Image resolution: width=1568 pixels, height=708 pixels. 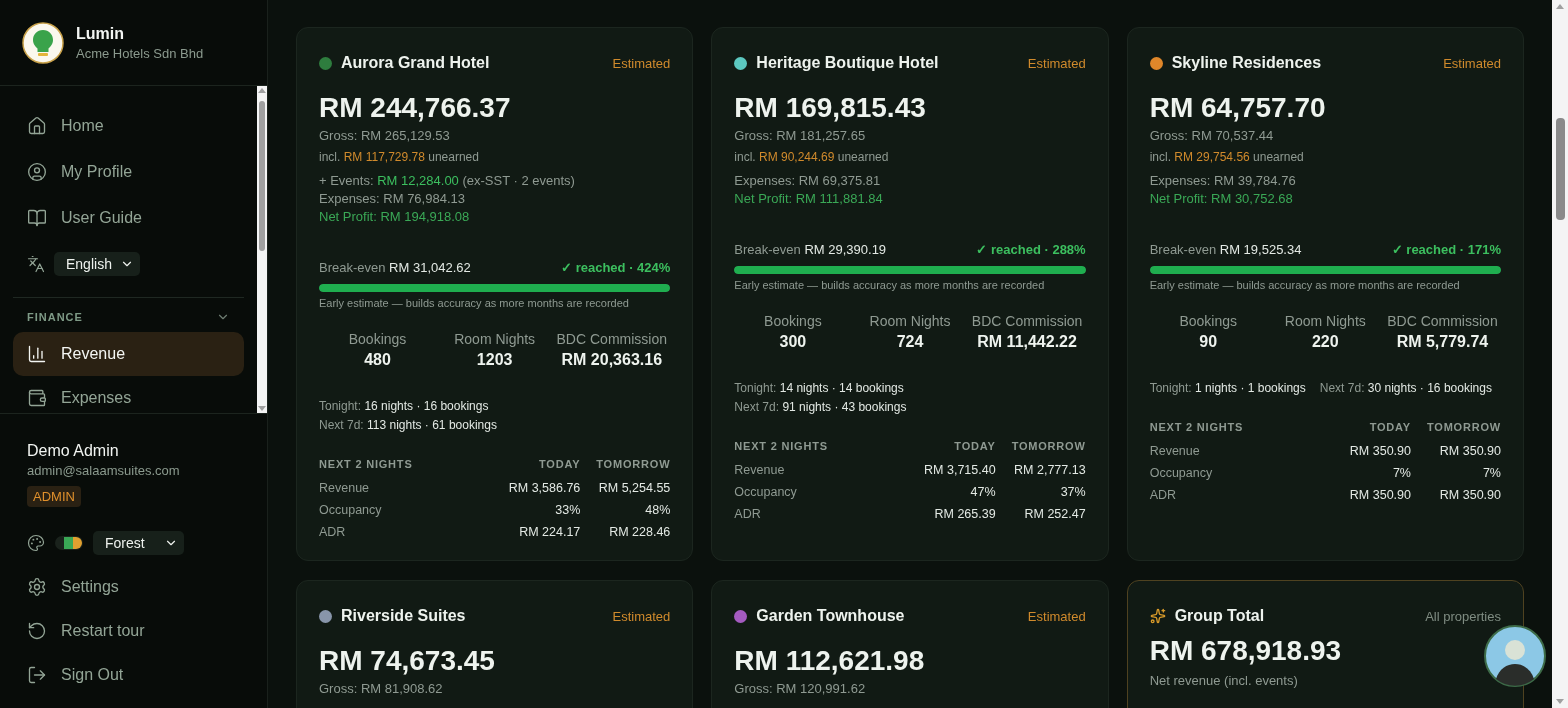 What do you see at coordinates (960, 470) in the screenshot?
I see `table-cell: RM 3,715.40` at bounding box center [960, 470].